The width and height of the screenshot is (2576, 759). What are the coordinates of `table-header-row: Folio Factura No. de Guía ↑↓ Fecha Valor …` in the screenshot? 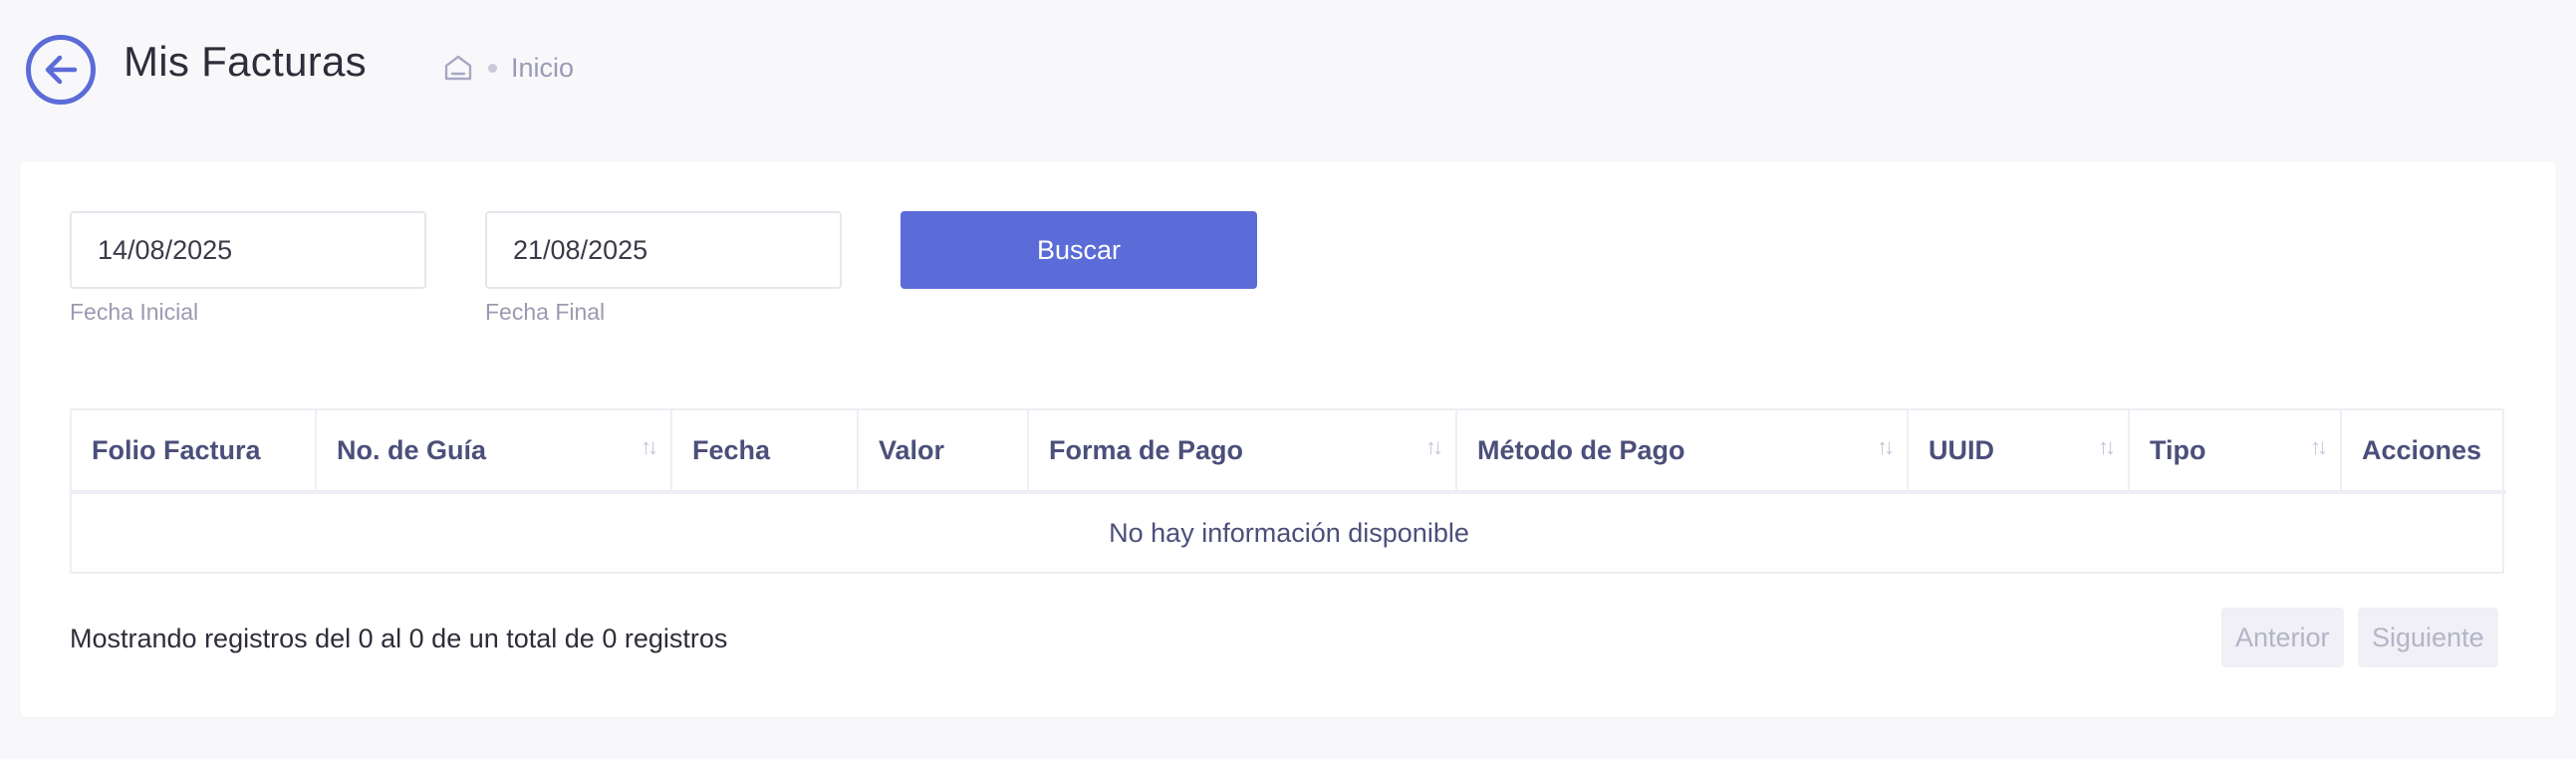 It's located at (1289, 452).